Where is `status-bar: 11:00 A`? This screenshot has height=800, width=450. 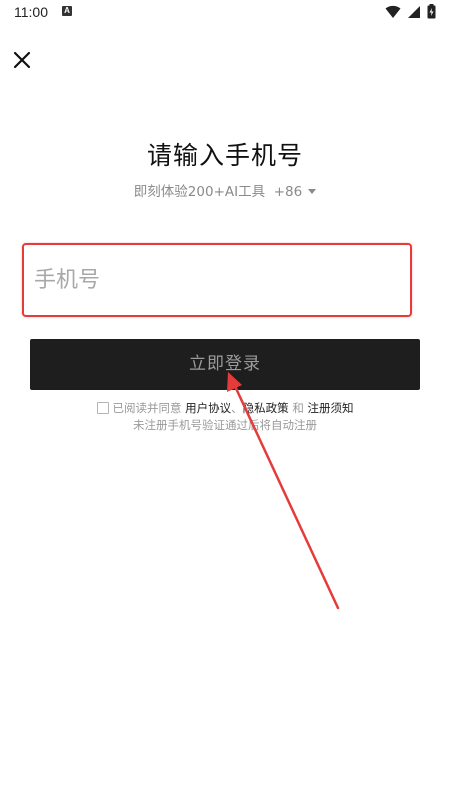
status-bar: 11:00 A is located at coordinates (225, 13).